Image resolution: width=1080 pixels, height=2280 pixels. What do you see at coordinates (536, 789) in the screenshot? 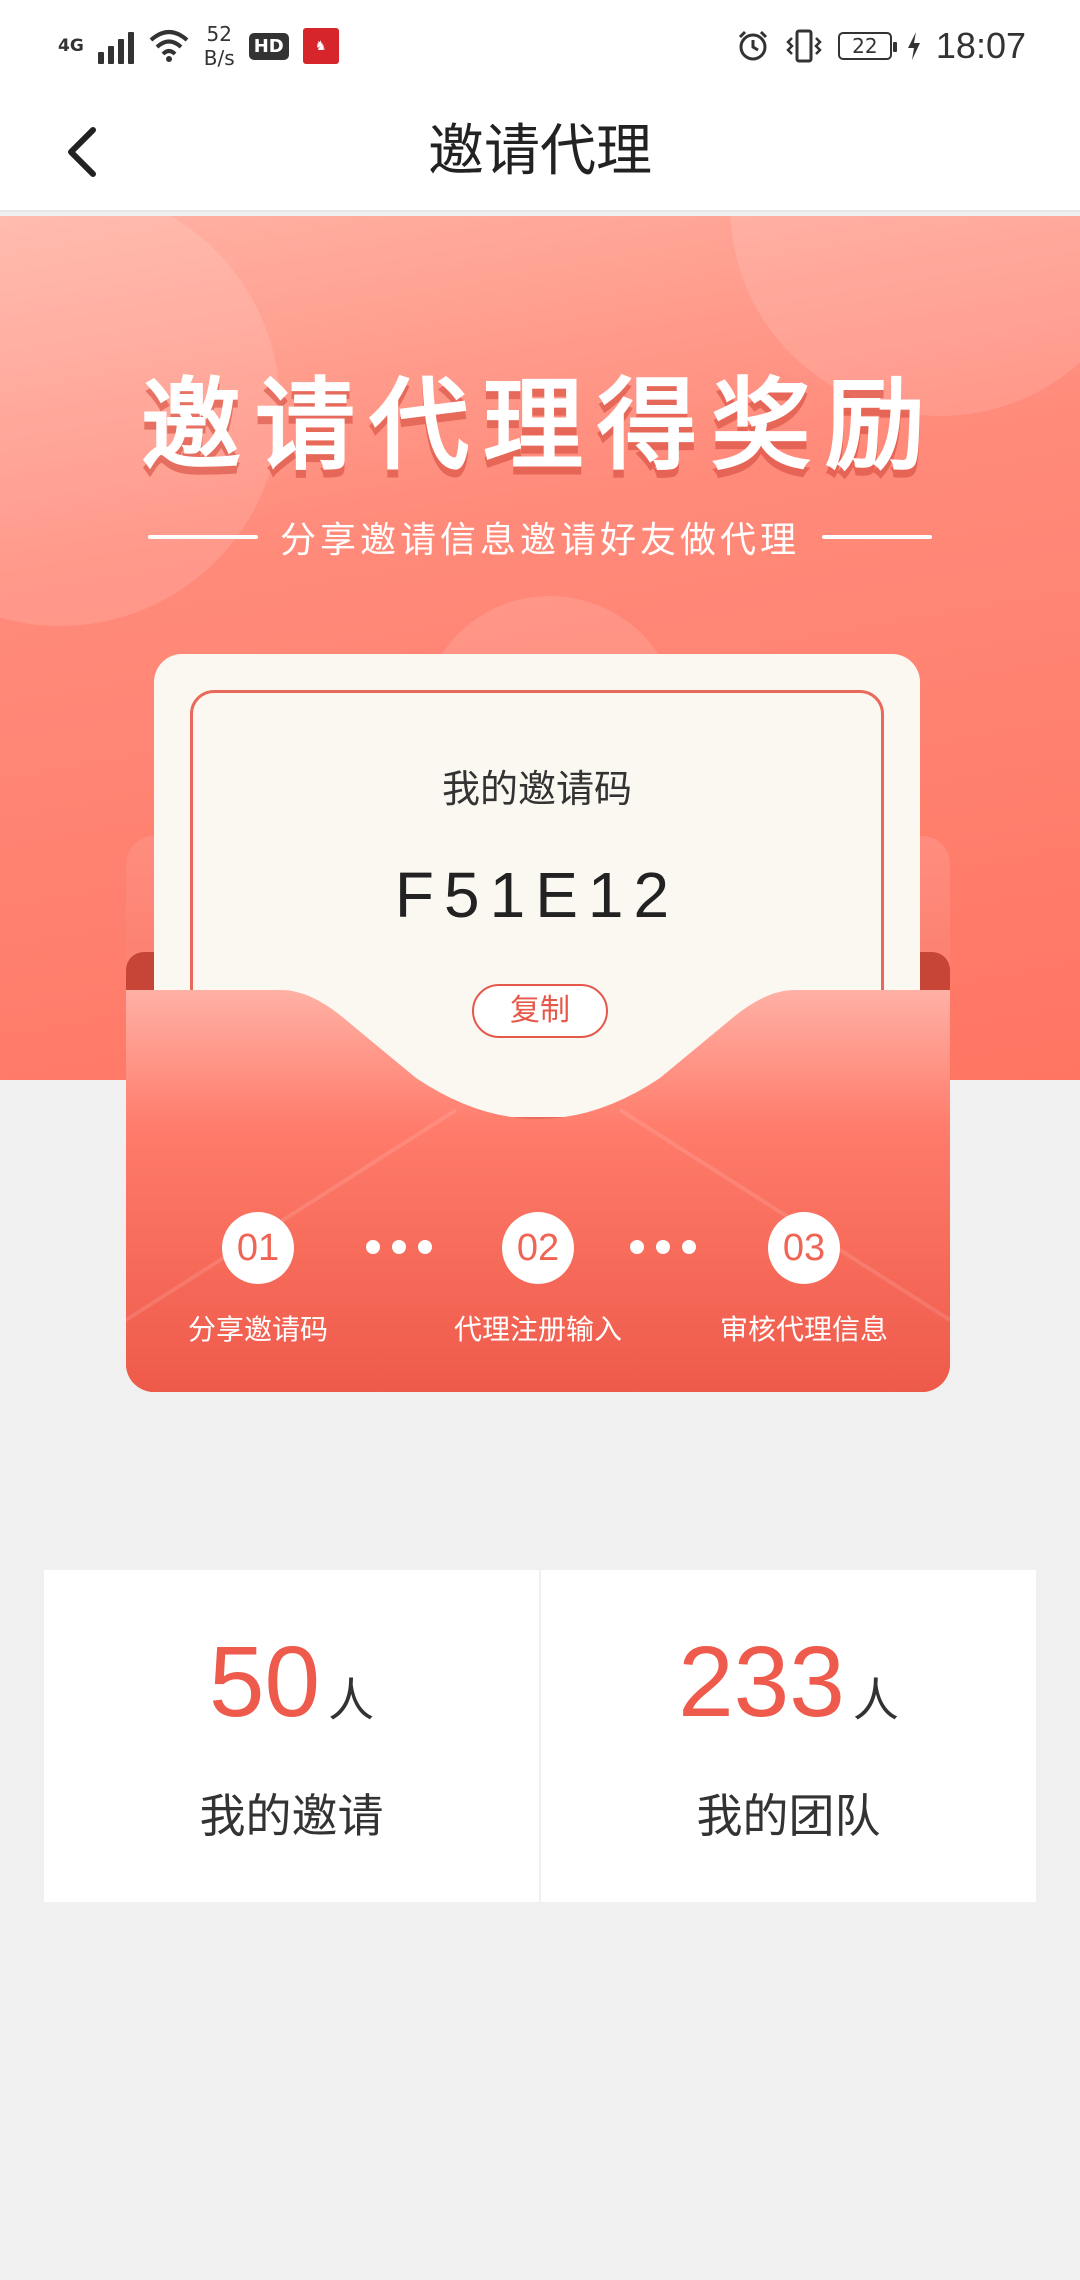
I see `invite-code-label: 我的邀请码` at bounding box center [536, 789].